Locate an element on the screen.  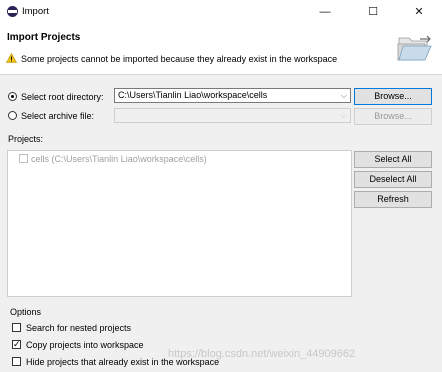
maximize-button: ☐ is located at coordinates (373, 12).